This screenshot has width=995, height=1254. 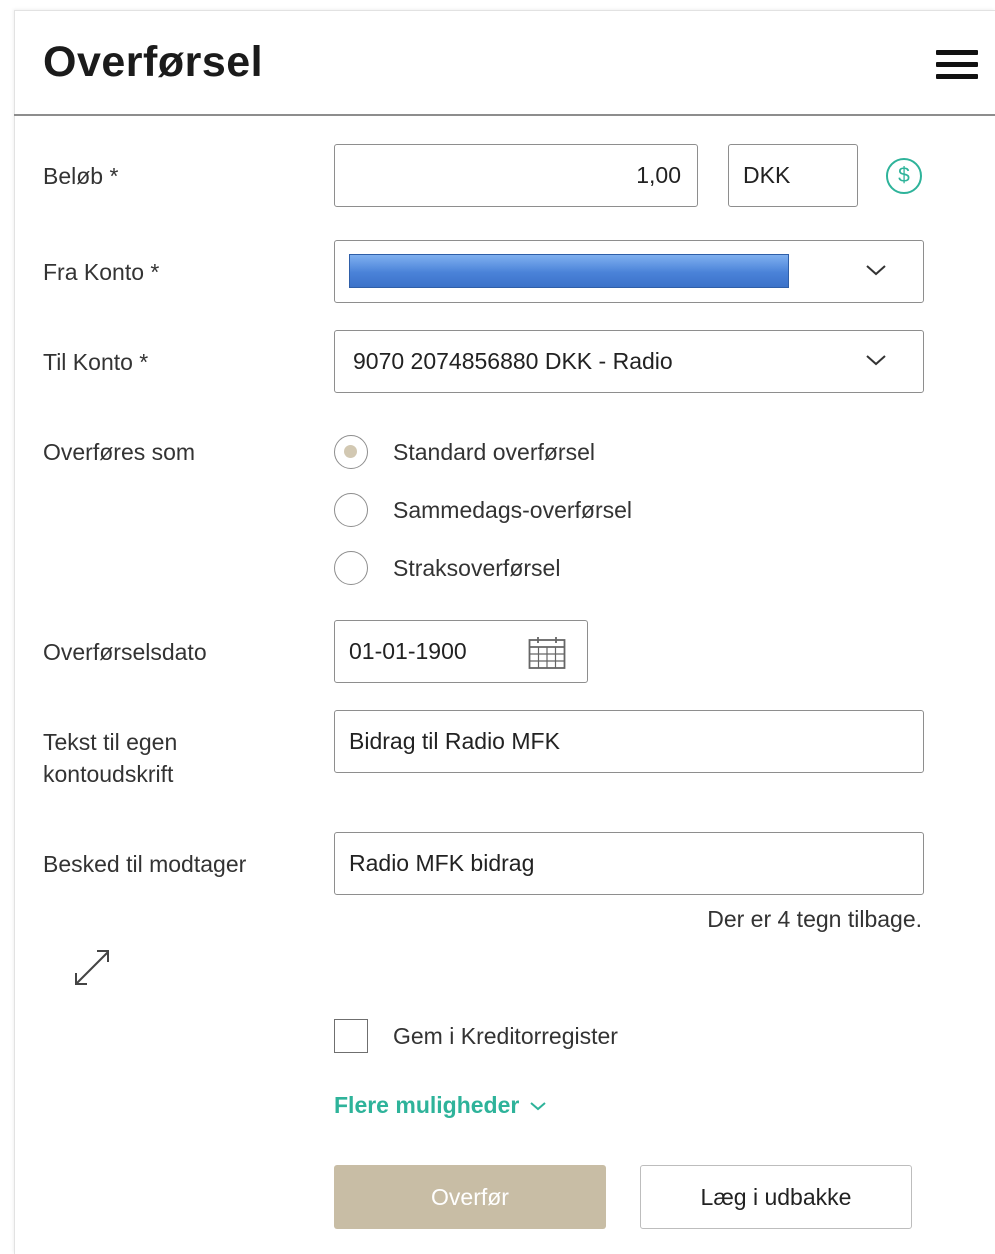 What do you see at coordinates (793, 175) in the screenshot?
I see `currency-input: DKK` at bounding box center [793, 175].